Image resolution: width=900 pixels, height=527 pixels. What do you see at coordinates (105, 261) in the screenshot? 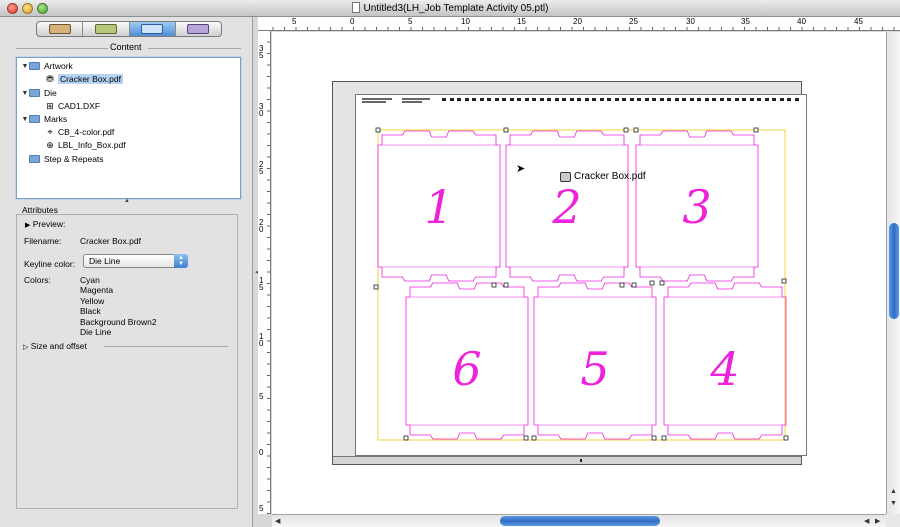
I see `keyline-color-value: Die Line` at bounding box center [105, 261].